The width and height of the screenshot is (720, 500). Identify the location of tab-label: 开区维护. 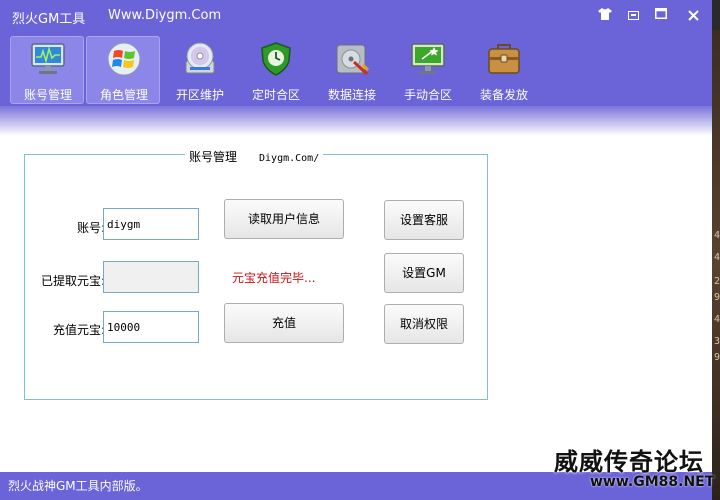
(199, 95).